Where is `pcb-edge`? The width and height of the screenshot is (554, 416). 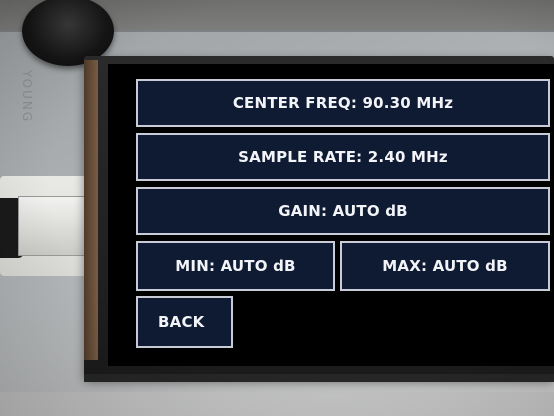 pcb-edge is located at coordinates (91, 210).